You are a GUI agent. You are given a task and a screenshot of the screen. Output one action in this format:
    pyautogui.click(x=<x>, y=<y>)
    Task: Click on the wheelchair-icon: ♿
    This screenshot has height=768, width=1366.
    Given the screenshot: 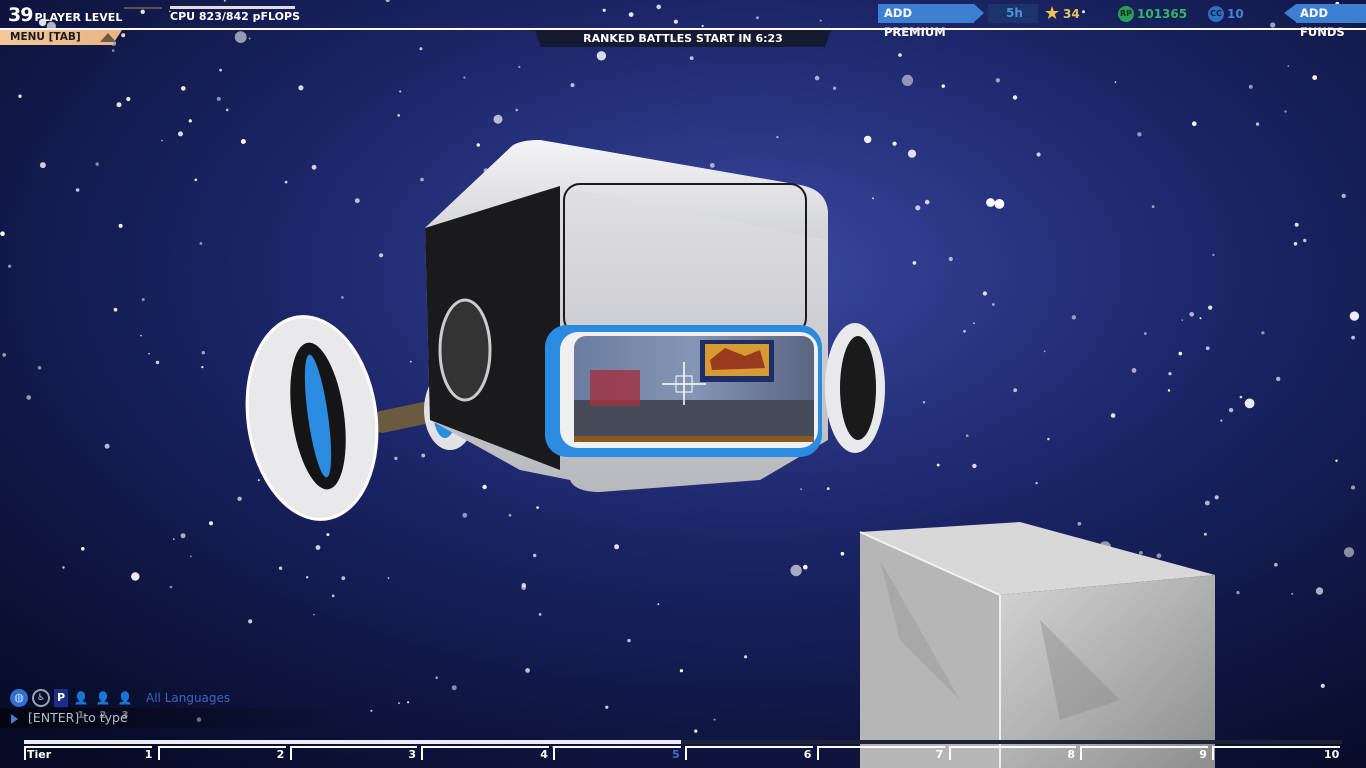 What is the action you would take?
    pyautogui.click(x=41, y=698)
    